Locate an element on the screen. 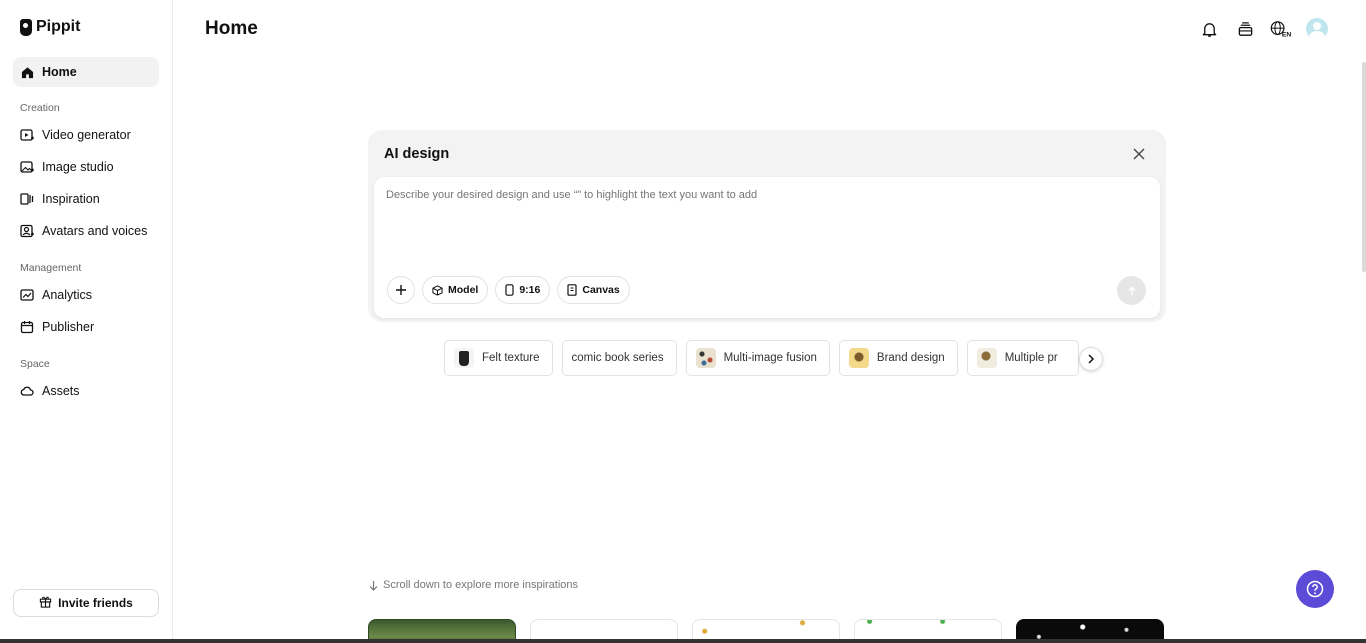 The width and height of the screenshot is (1366, 643). sidebar-item-label: Avatars and voices is located at coordinates (95, 231).